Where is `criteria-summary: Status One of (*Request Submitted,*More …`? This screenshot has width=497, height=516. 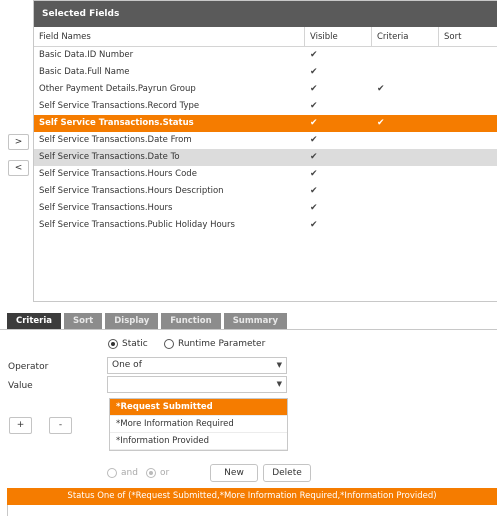 criteria-summary: Status One of (*Request Submitted,*More … is located at coordinates (252, 496).